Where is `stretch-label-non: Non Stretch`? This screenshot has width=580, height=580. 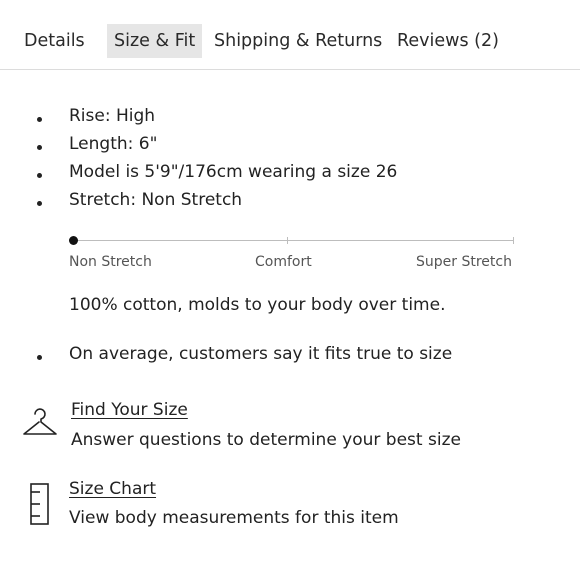
stretch-label-non: Non Stretch is located at coordinates (110, 262).